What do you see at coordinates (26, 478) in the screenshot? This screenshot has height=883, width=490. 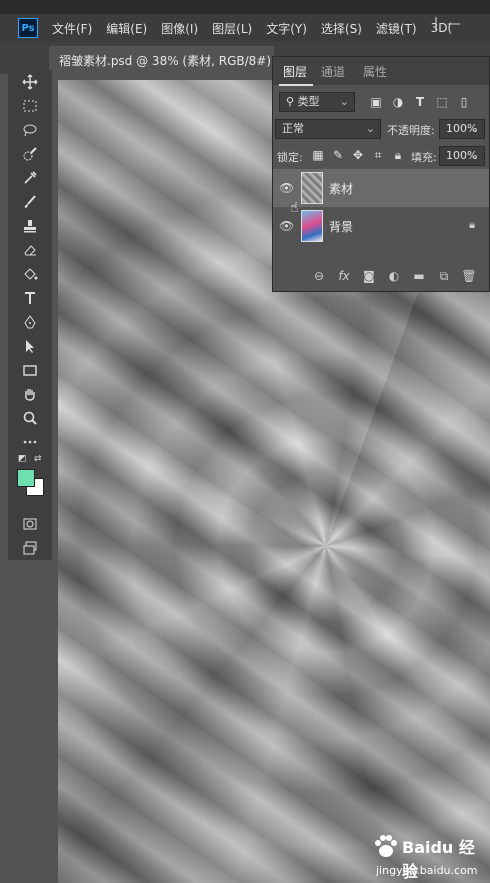 I see `foreground-color-swatch` at bounding box center [26, 478].